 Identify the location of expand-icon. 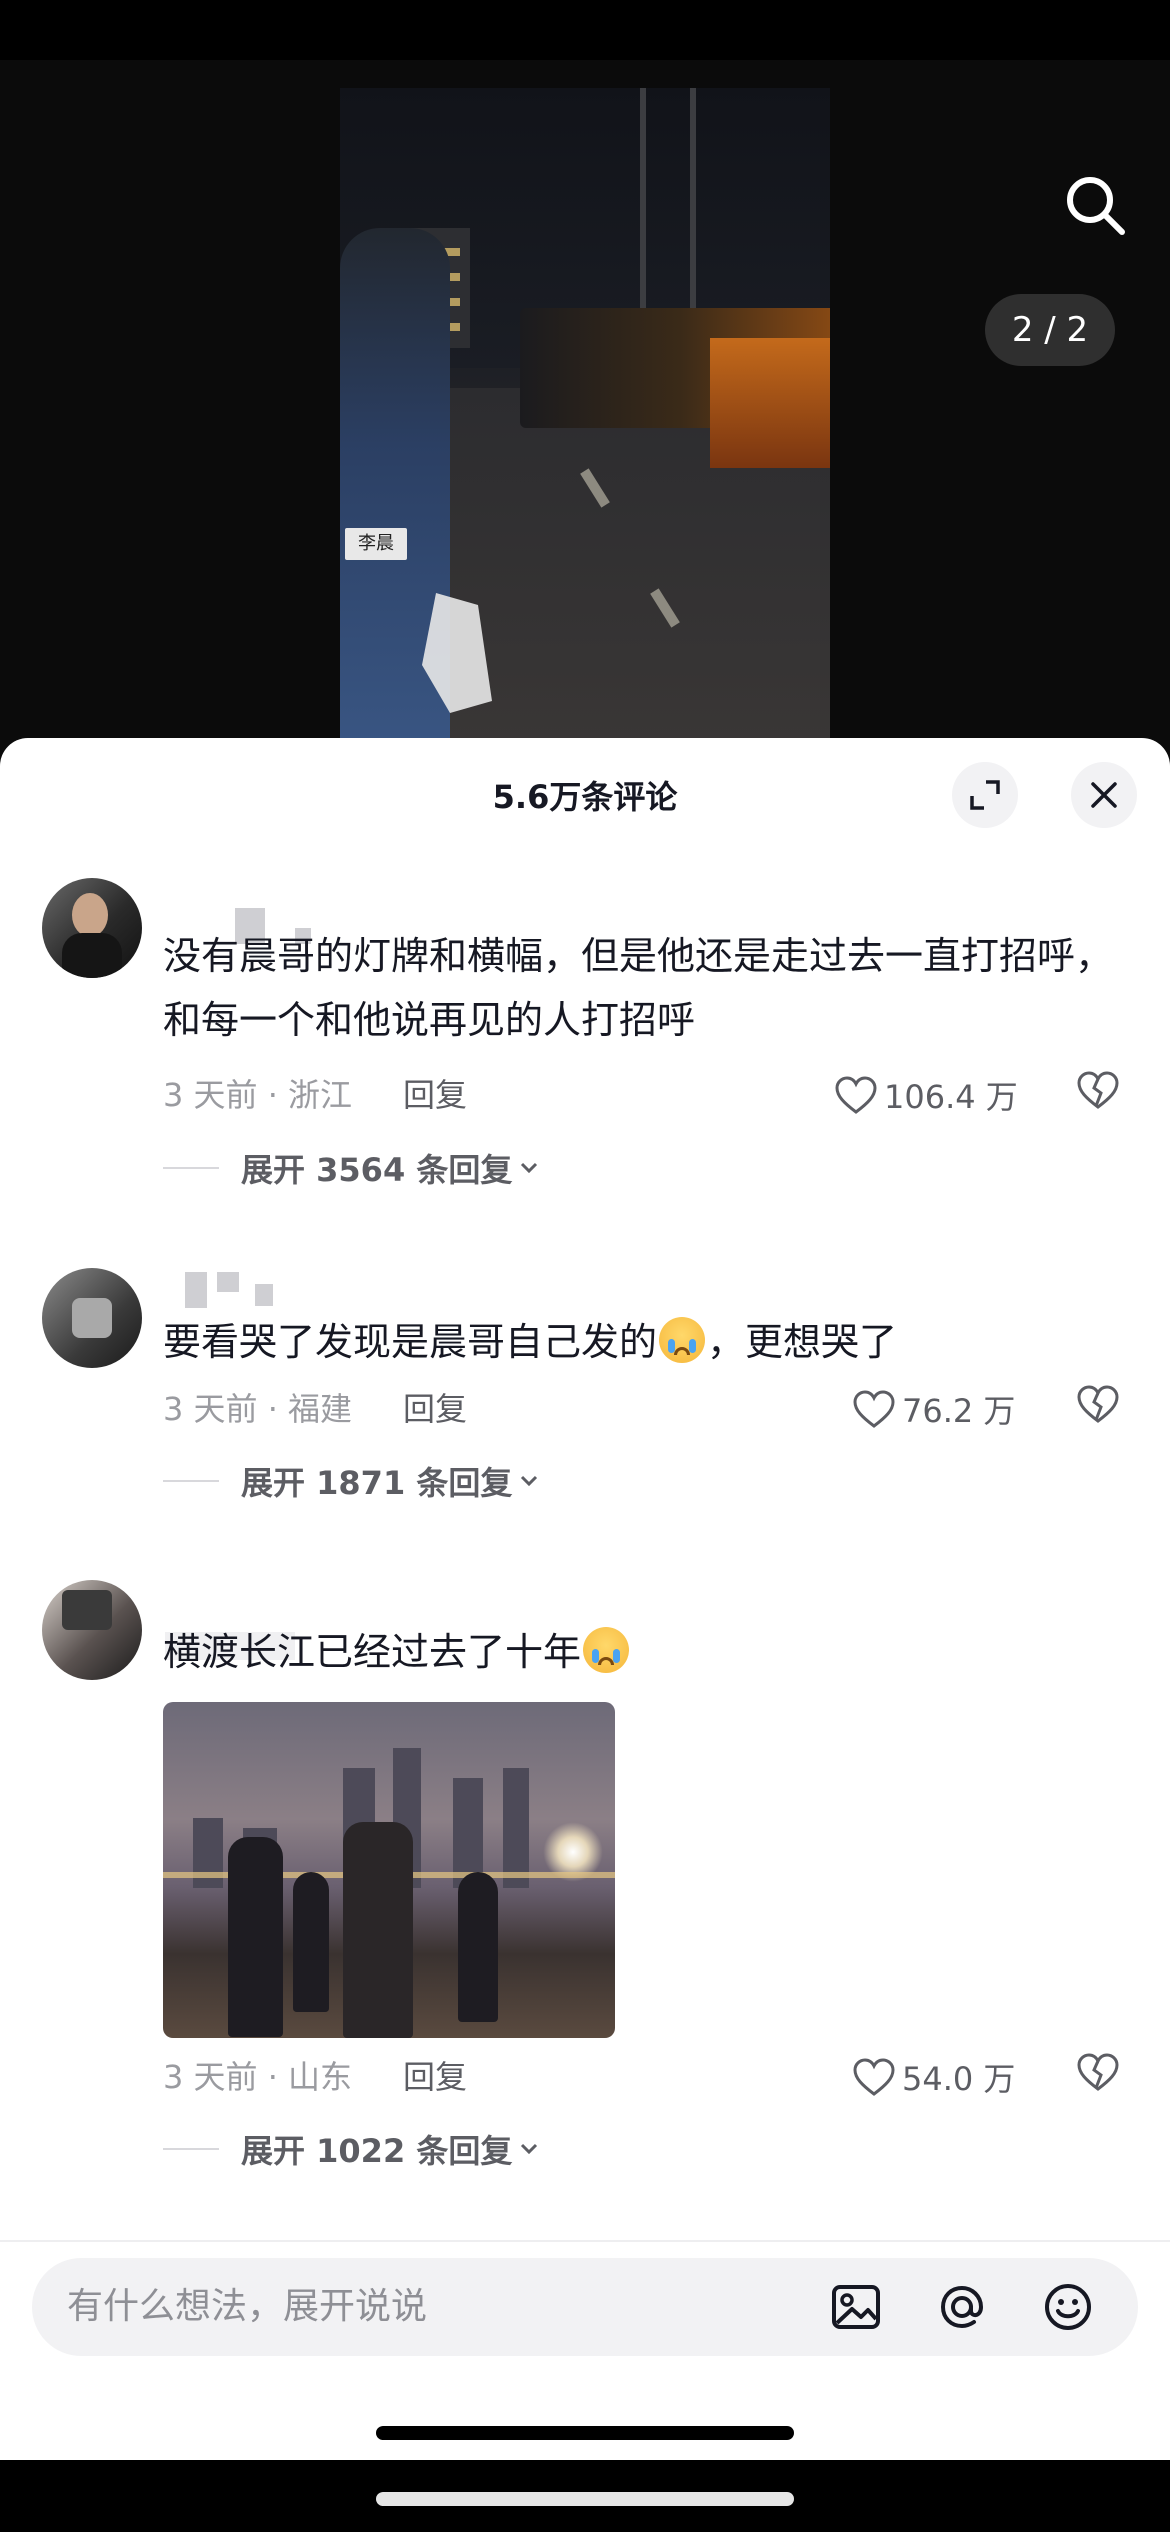
(985, 795).